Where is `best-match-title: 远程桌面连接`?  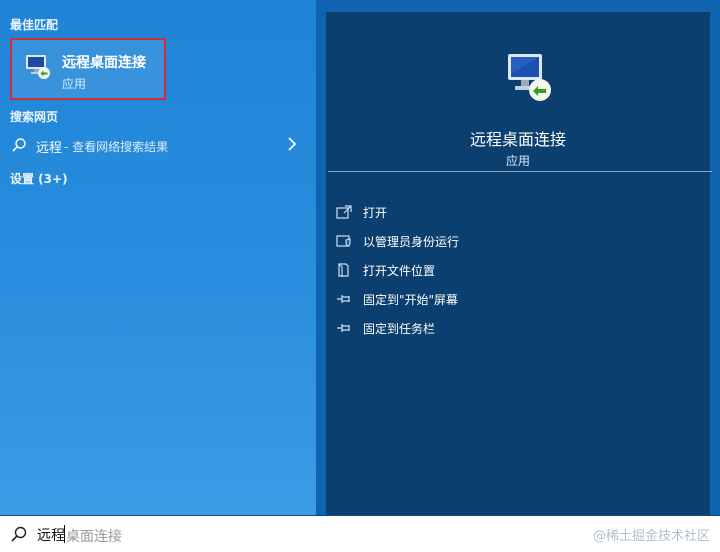 best-match-title: 远程桌面连接 is located at coordinates (104, 63).